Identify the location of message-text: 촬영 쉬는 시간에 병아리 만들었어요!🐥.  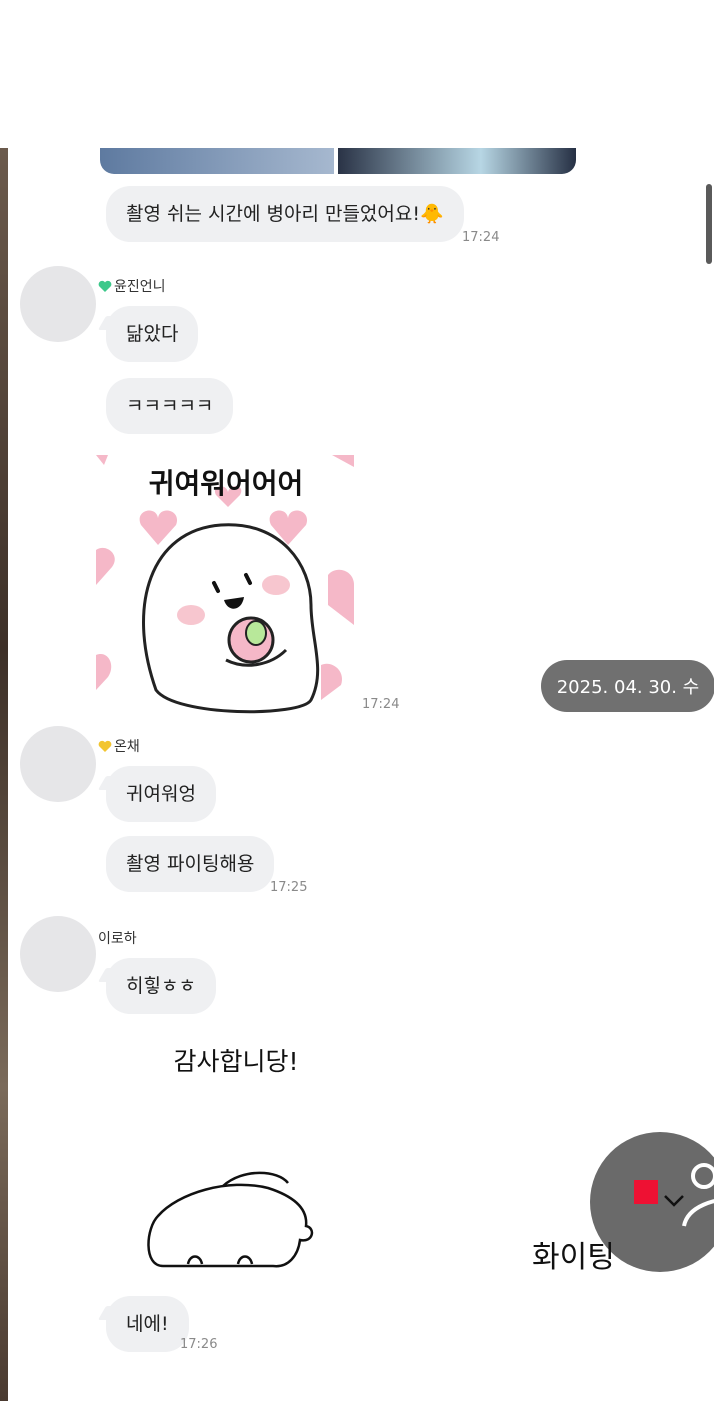
(285, 214).